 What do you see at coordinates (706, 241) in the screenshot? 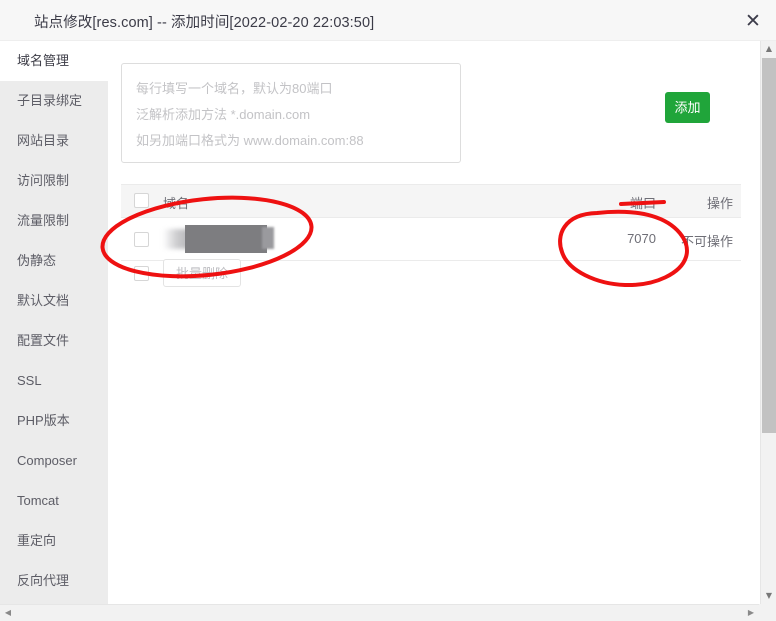
I see `cell-operation: 不可操作` at bounding box center [706, 241].